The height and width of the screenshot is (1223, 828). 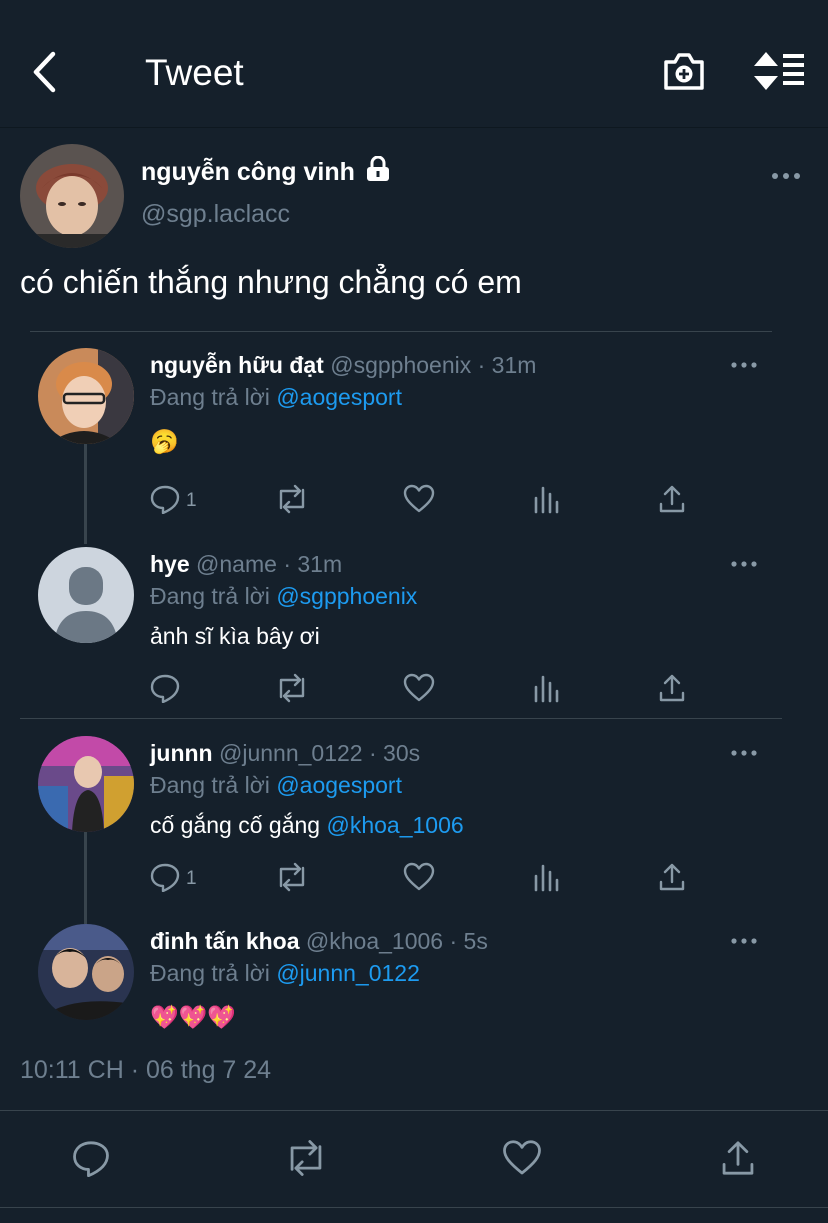 What do you see at coordinates (215, 214) in the screenshot?
I see `handle: @sgp.laclacc` at bounding box center [215, 214].